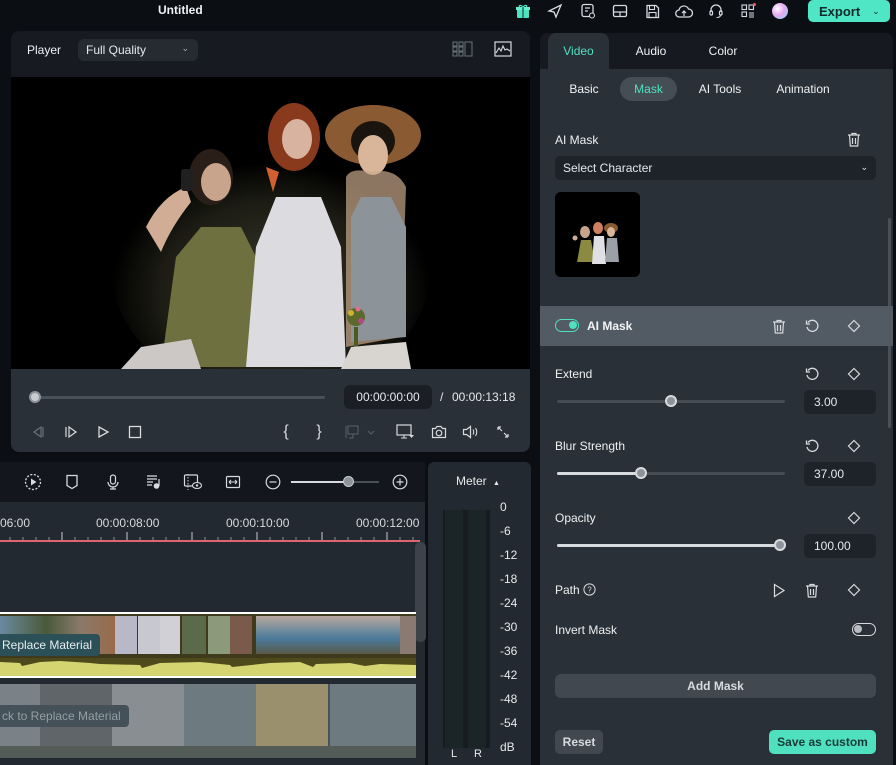 The height and width of the screenshot is (765, 896). I want to click on waveform-scope-icon, so click(503, 49).